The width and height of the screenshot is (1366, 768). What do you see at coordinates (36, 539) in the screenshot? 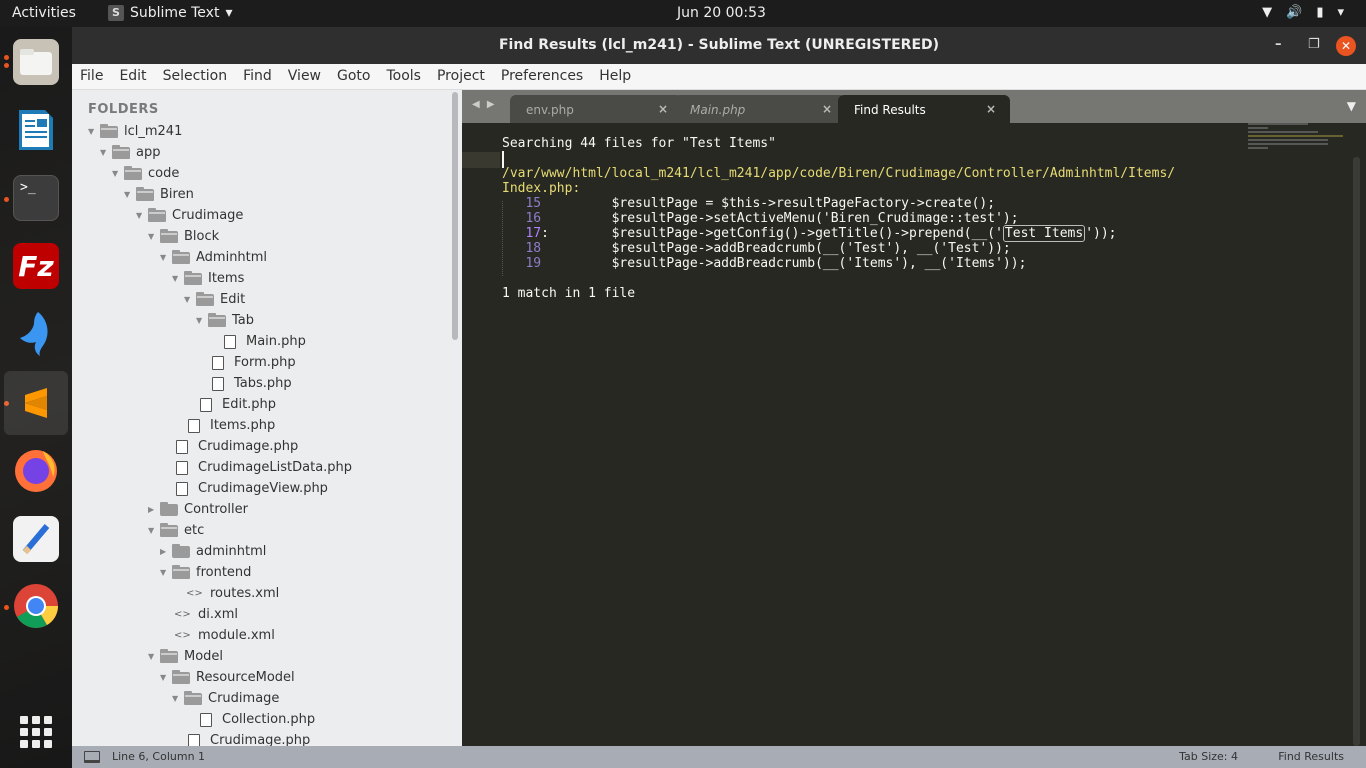
I see `dock-text-editor` at bounding box center [36, 539].